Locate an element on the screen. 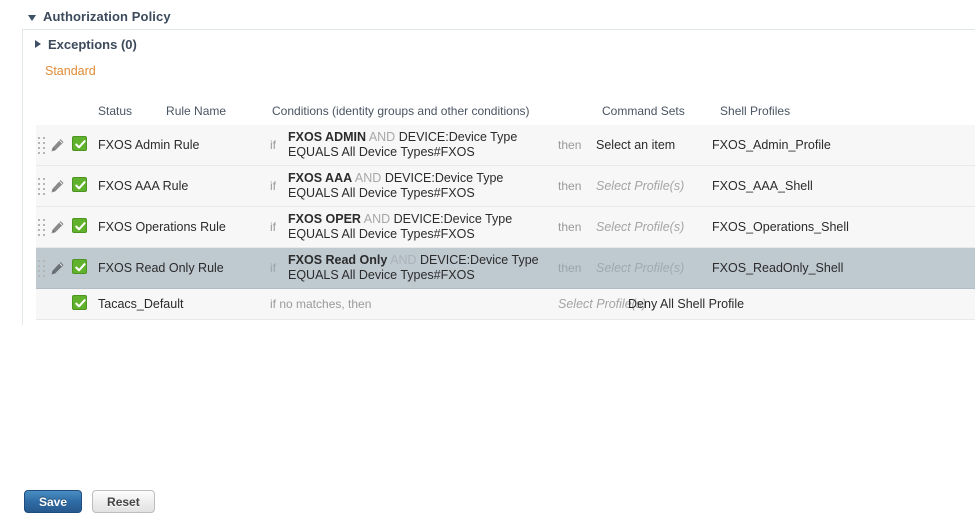  row-command-sets-cell: Select an item is located at coordinates (654, 145).